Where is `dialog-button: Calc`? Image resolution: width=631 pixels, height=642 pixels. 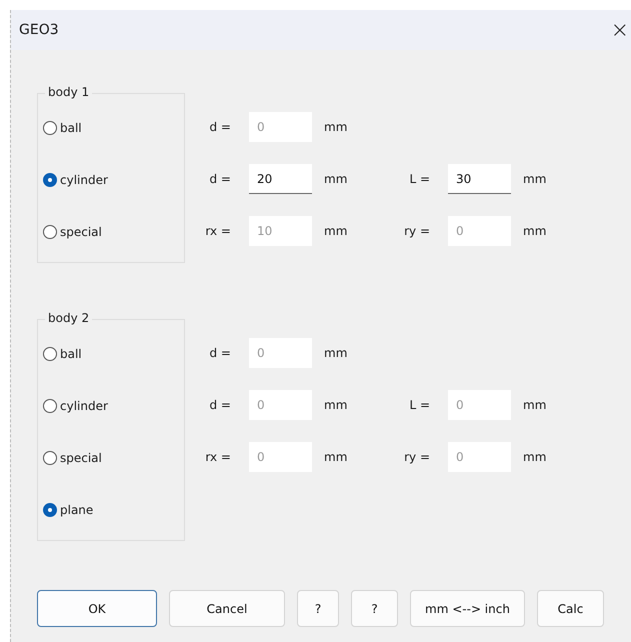 dialog-button: Calc is located at coordinates (570, 608).